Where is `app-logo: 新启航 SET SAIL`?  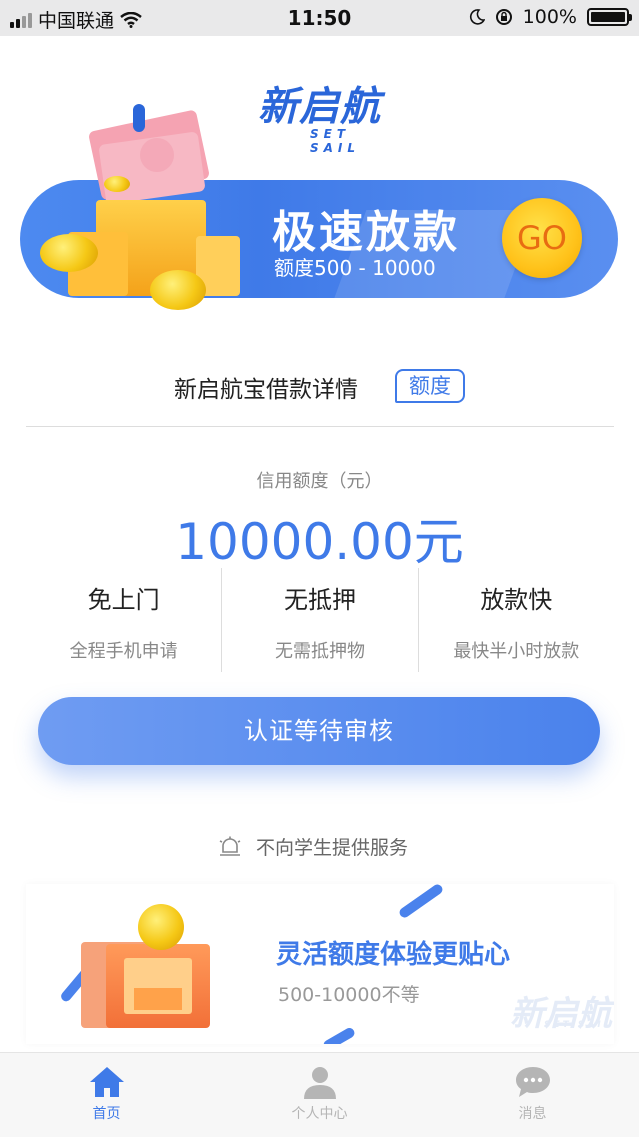 app-logo: 新启航 SET SAIL is located at coordinates (328, 119).